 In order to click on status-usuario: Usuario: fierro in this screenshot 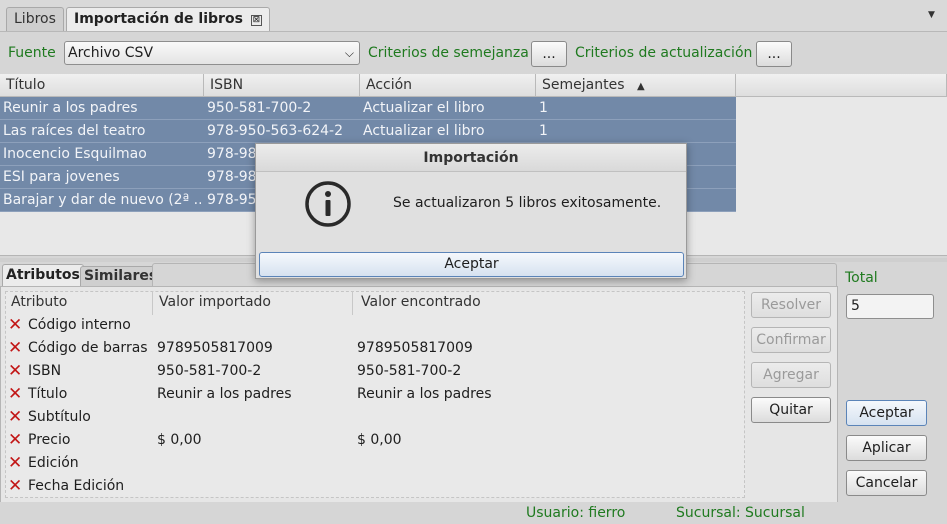, I will do `click(576, 513)`.